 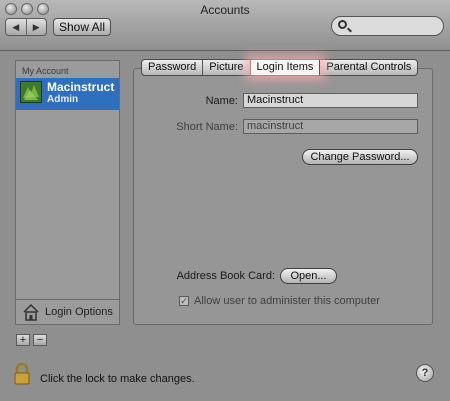 I want to click on account-name: Macinstruct, so click(x=81, y=87).